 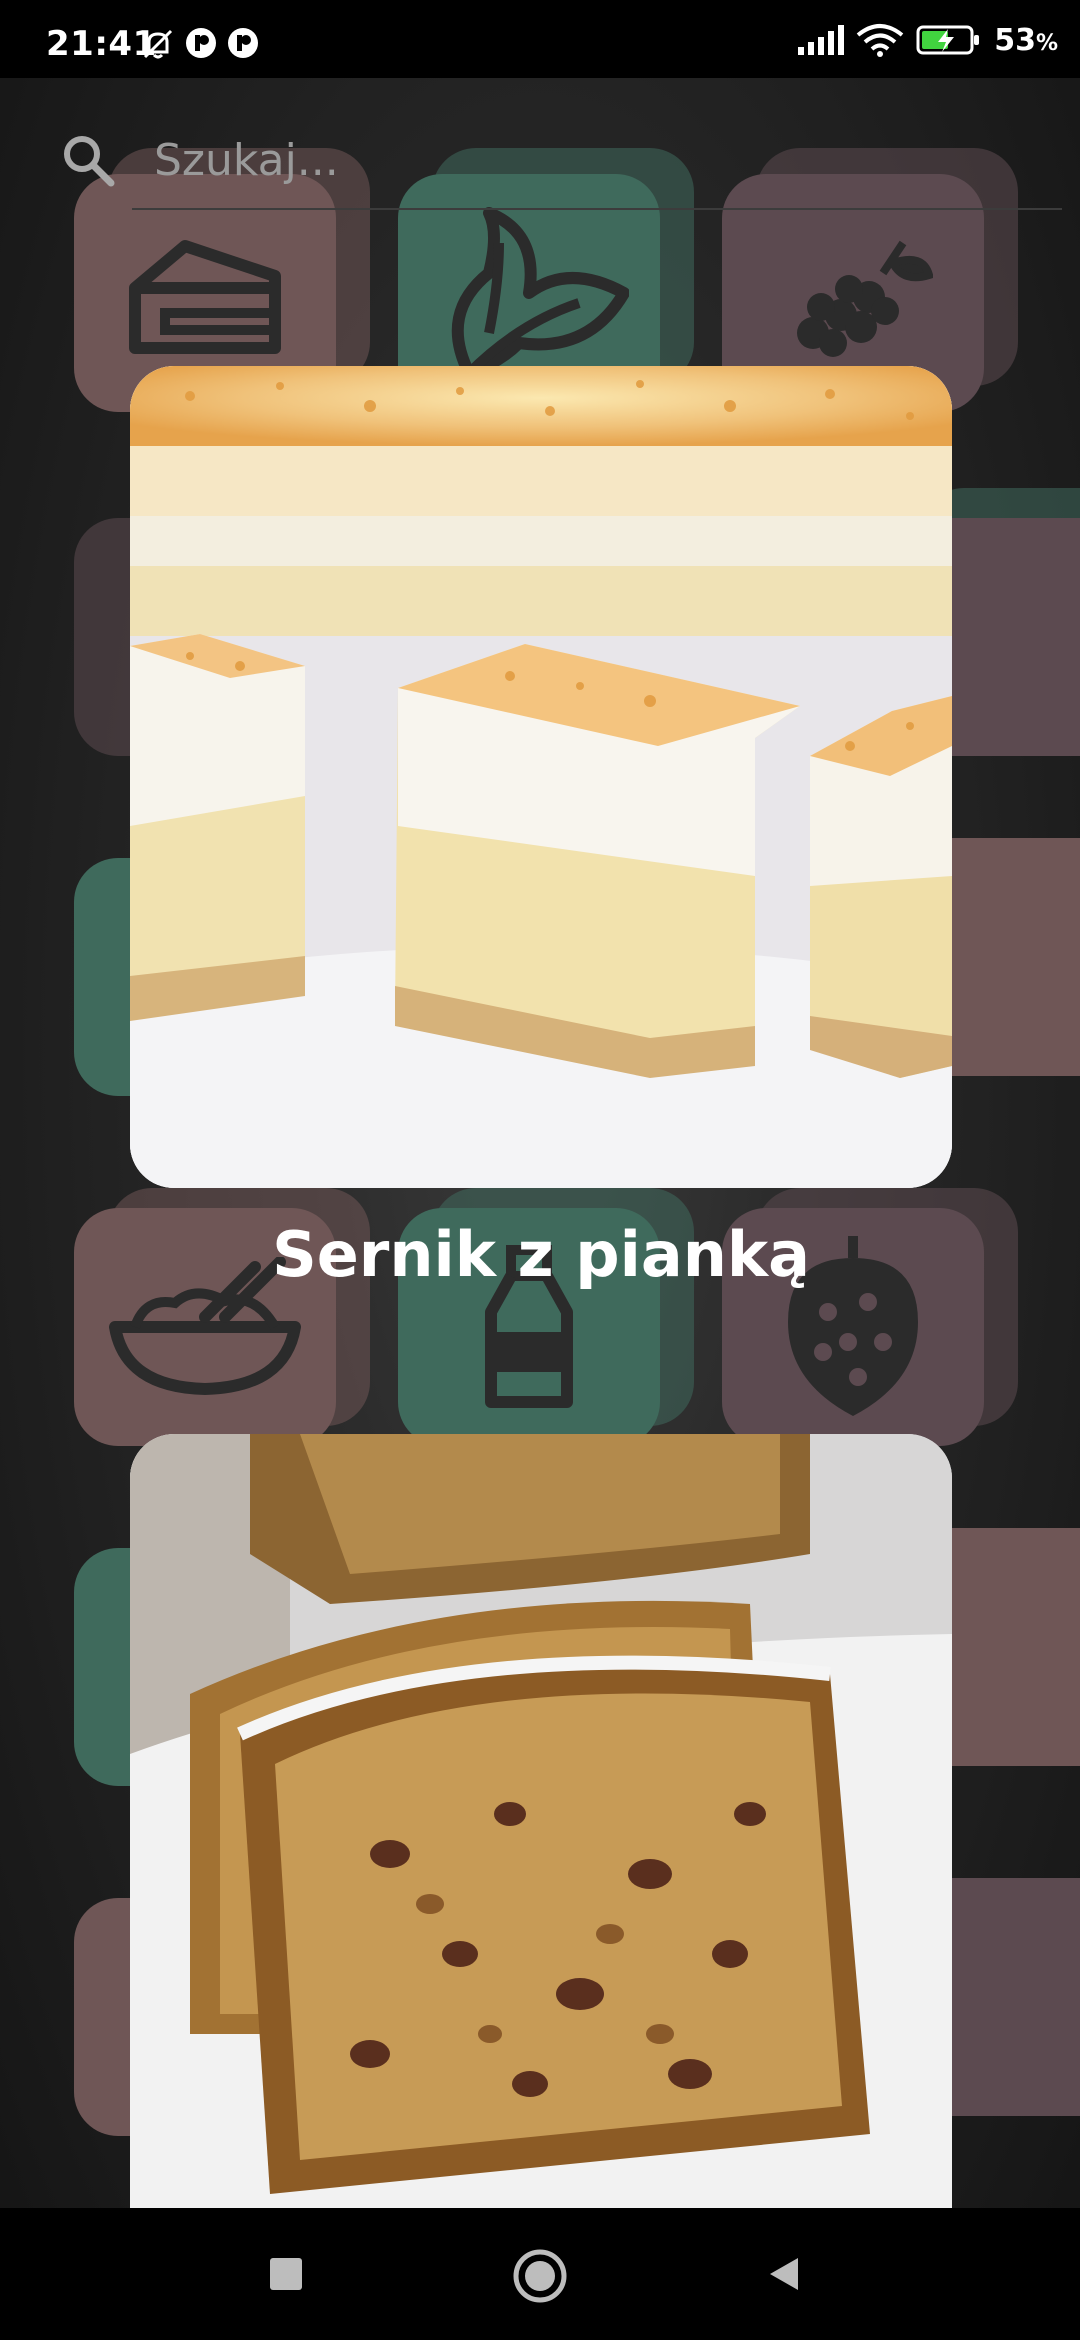 I want to click on notification-icons, so click(x=200, y=42).